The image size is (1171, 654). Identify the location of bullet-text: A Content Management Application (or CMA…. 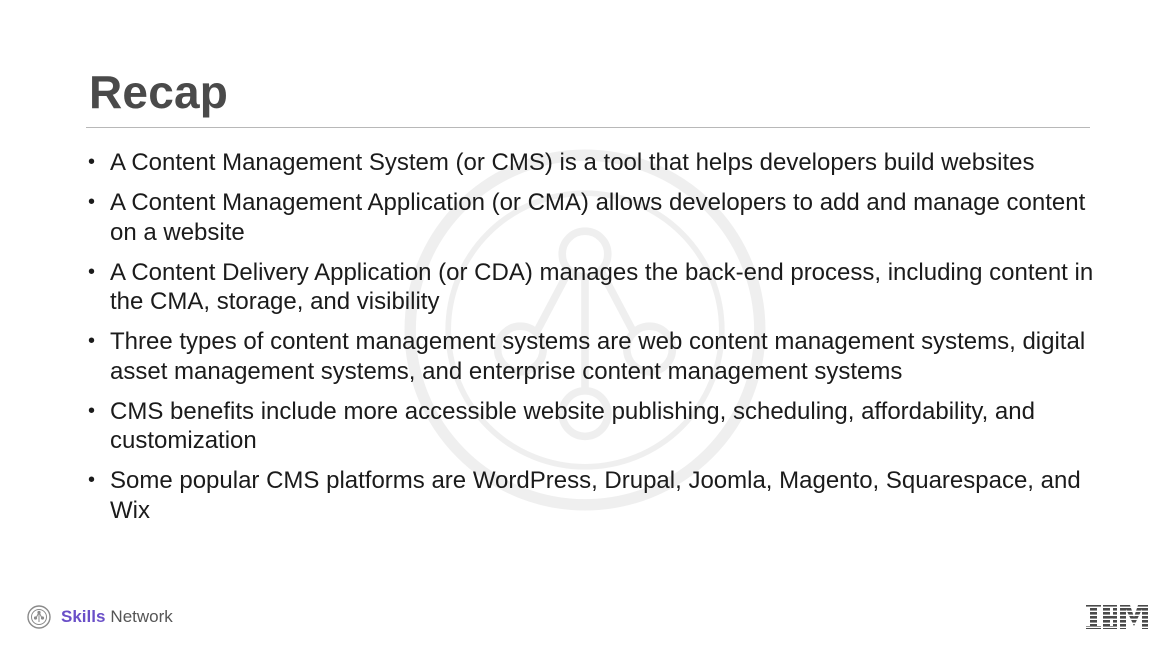
(598, 217).